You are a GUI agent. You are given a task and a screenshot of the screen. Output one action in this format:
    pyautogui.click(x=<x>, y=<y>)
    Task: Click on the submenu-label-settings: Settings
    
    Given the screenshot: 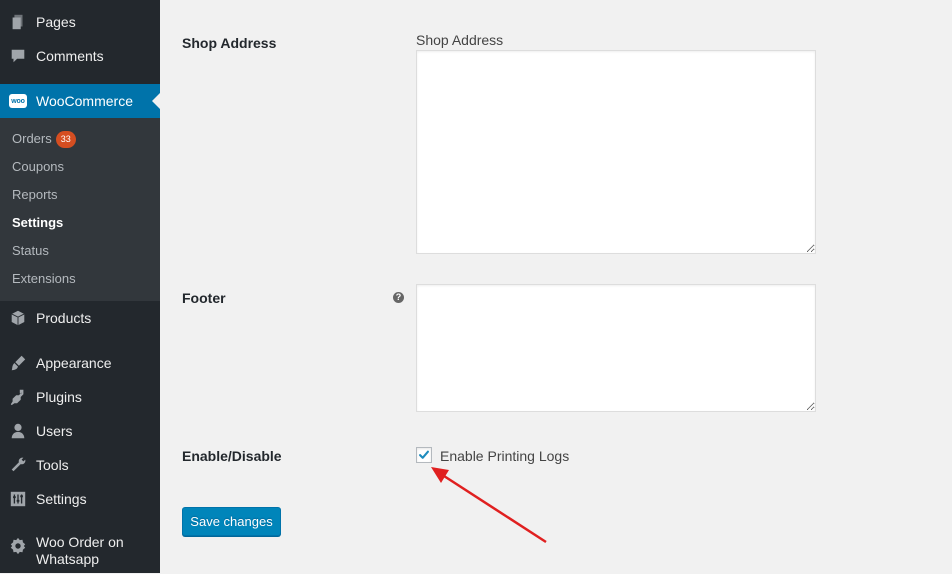 What is the action you would take?
    pyautogui.click(x=38, y=222)
    